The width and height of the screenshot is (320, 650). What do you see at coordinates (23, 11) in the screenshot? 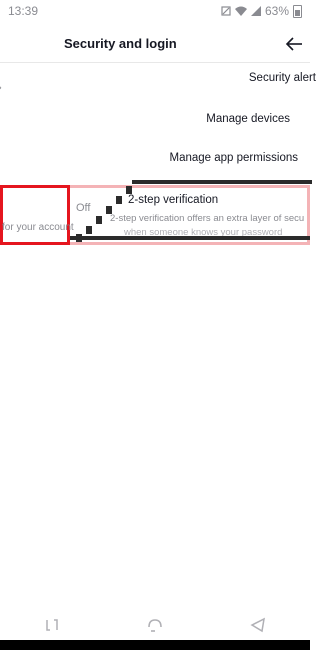
I see `status-time: 13:39` at bounding box center [23, 11].